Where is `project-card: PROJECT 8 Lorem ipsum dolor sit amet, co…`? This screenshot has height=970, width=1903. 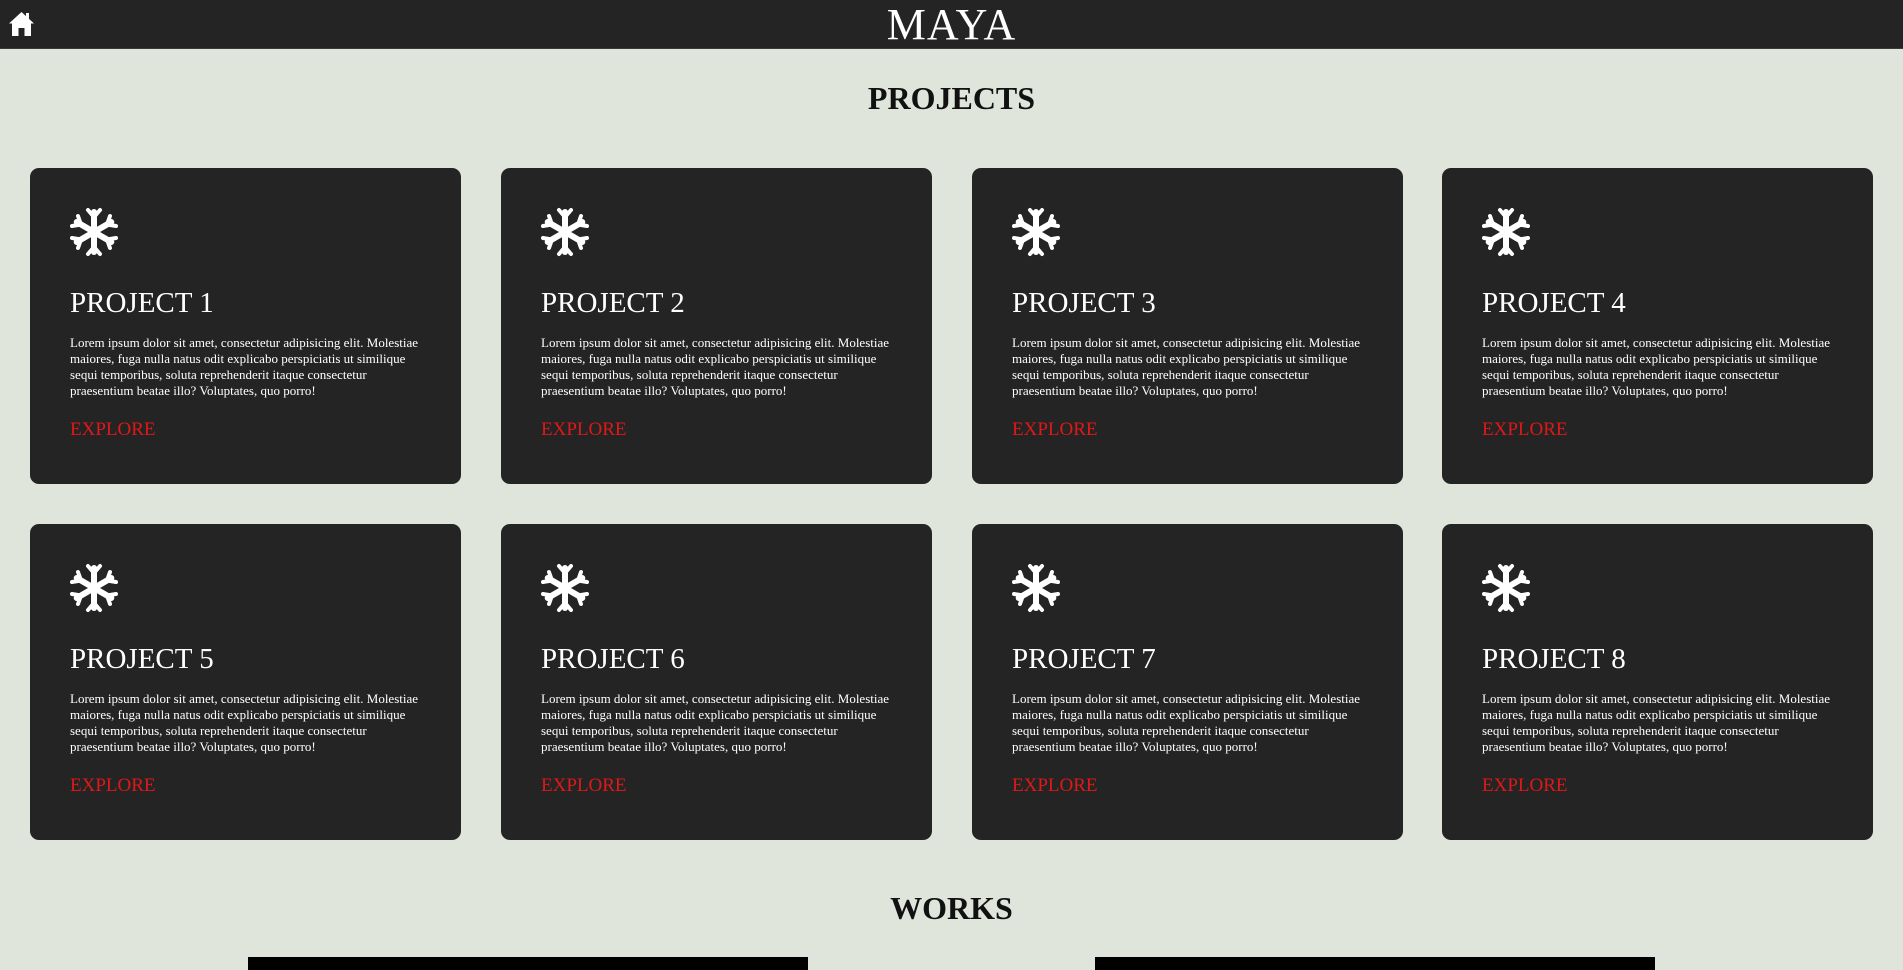
project-card: PROJECT 8 Lorem ipsum dolor sit amet, co… is located at coordinates (1657, 682).